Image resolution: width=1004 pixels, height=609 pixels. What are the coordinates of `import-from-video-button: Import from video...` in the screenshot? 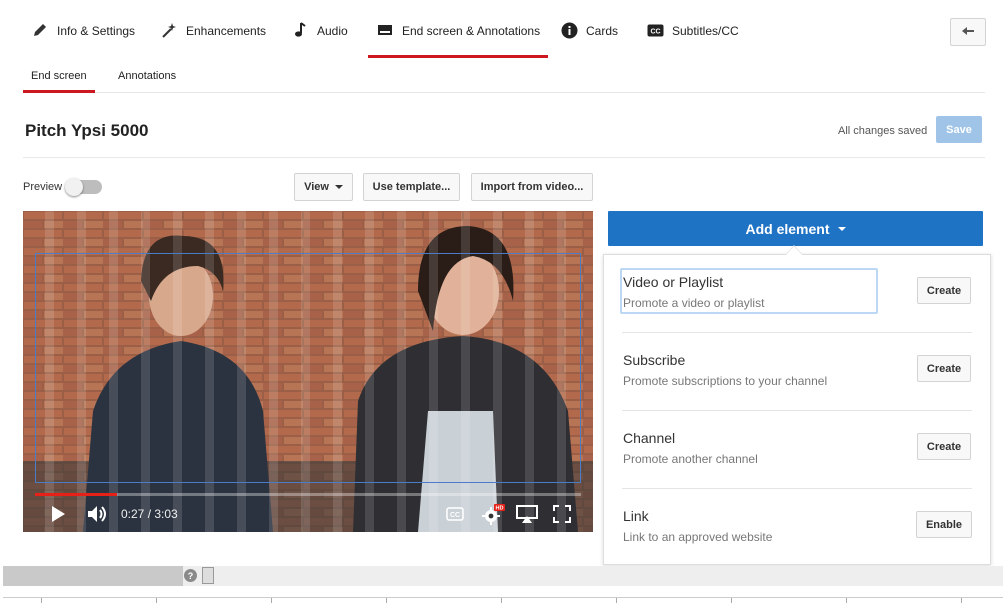 It's located at (532, 187).